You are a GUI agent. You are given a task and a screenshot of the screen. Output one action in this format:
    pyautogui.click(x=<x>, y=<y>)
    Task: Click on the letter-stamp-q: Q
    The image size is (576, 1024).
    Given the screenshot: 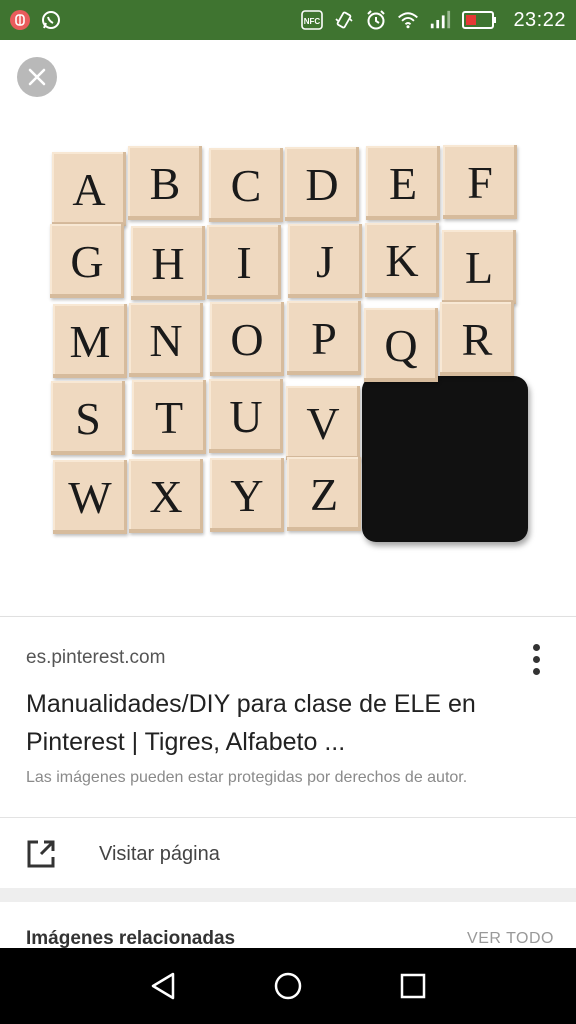 What is the action you would take?
    pyautogui.click(x=401, y=345)
    